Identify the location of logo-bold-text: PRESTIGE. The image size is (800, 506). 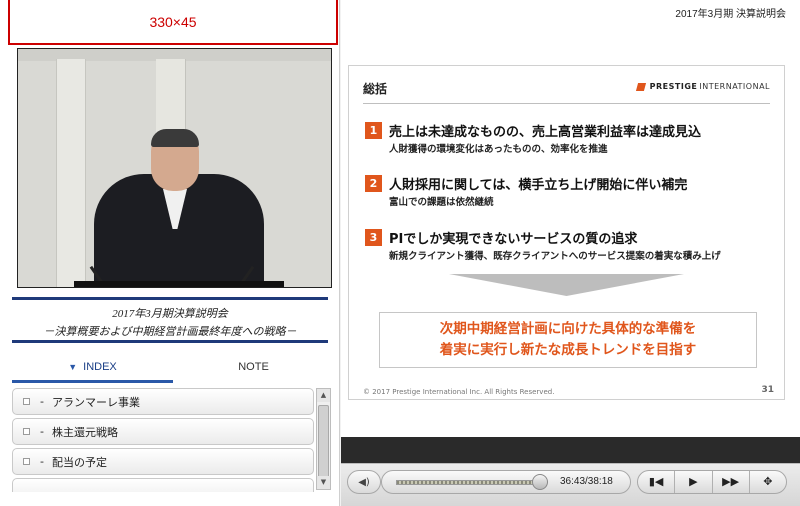
(673, 86).